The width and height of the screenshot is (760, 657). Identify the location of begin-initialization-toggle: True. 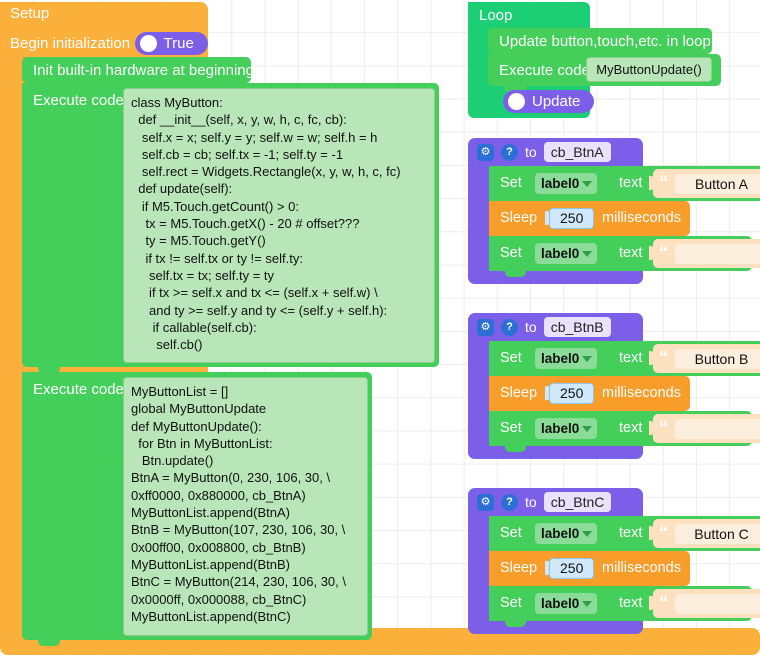
(171, 43).